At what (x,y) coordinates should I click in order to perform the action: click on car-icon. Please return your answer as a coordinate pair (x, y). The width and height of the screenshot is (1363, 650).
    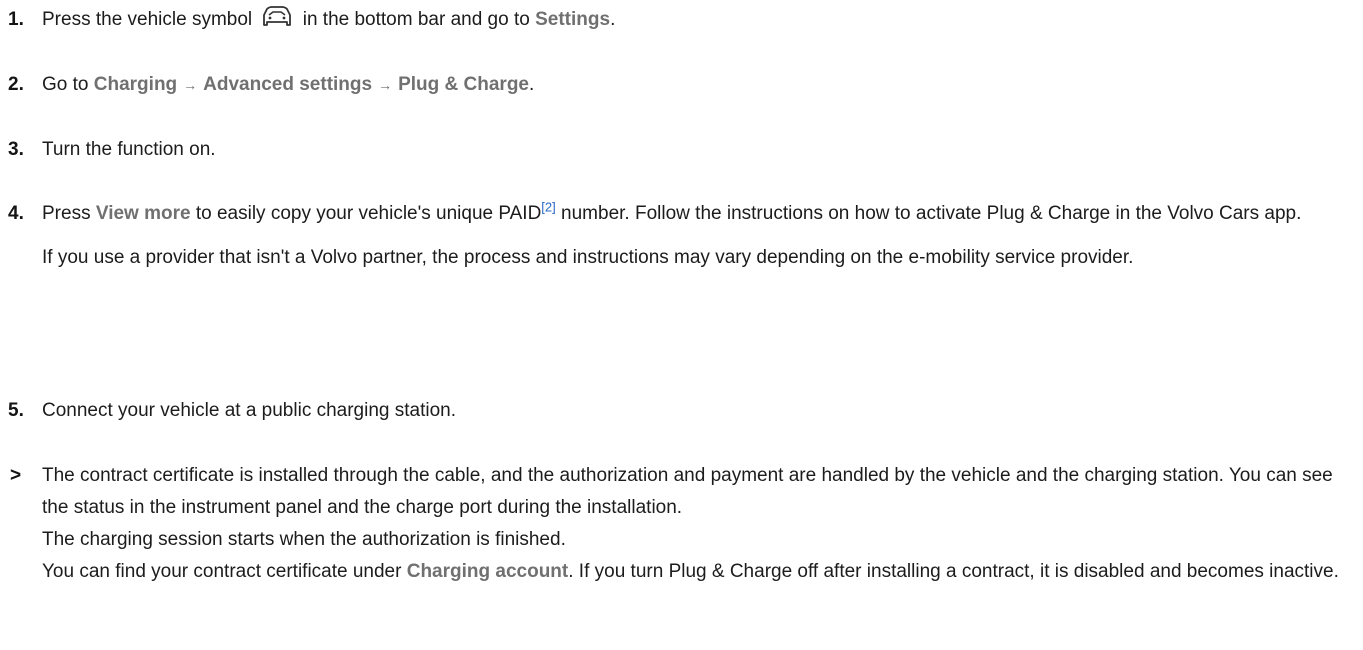
    Looking at the image, I should click on (277, 22).